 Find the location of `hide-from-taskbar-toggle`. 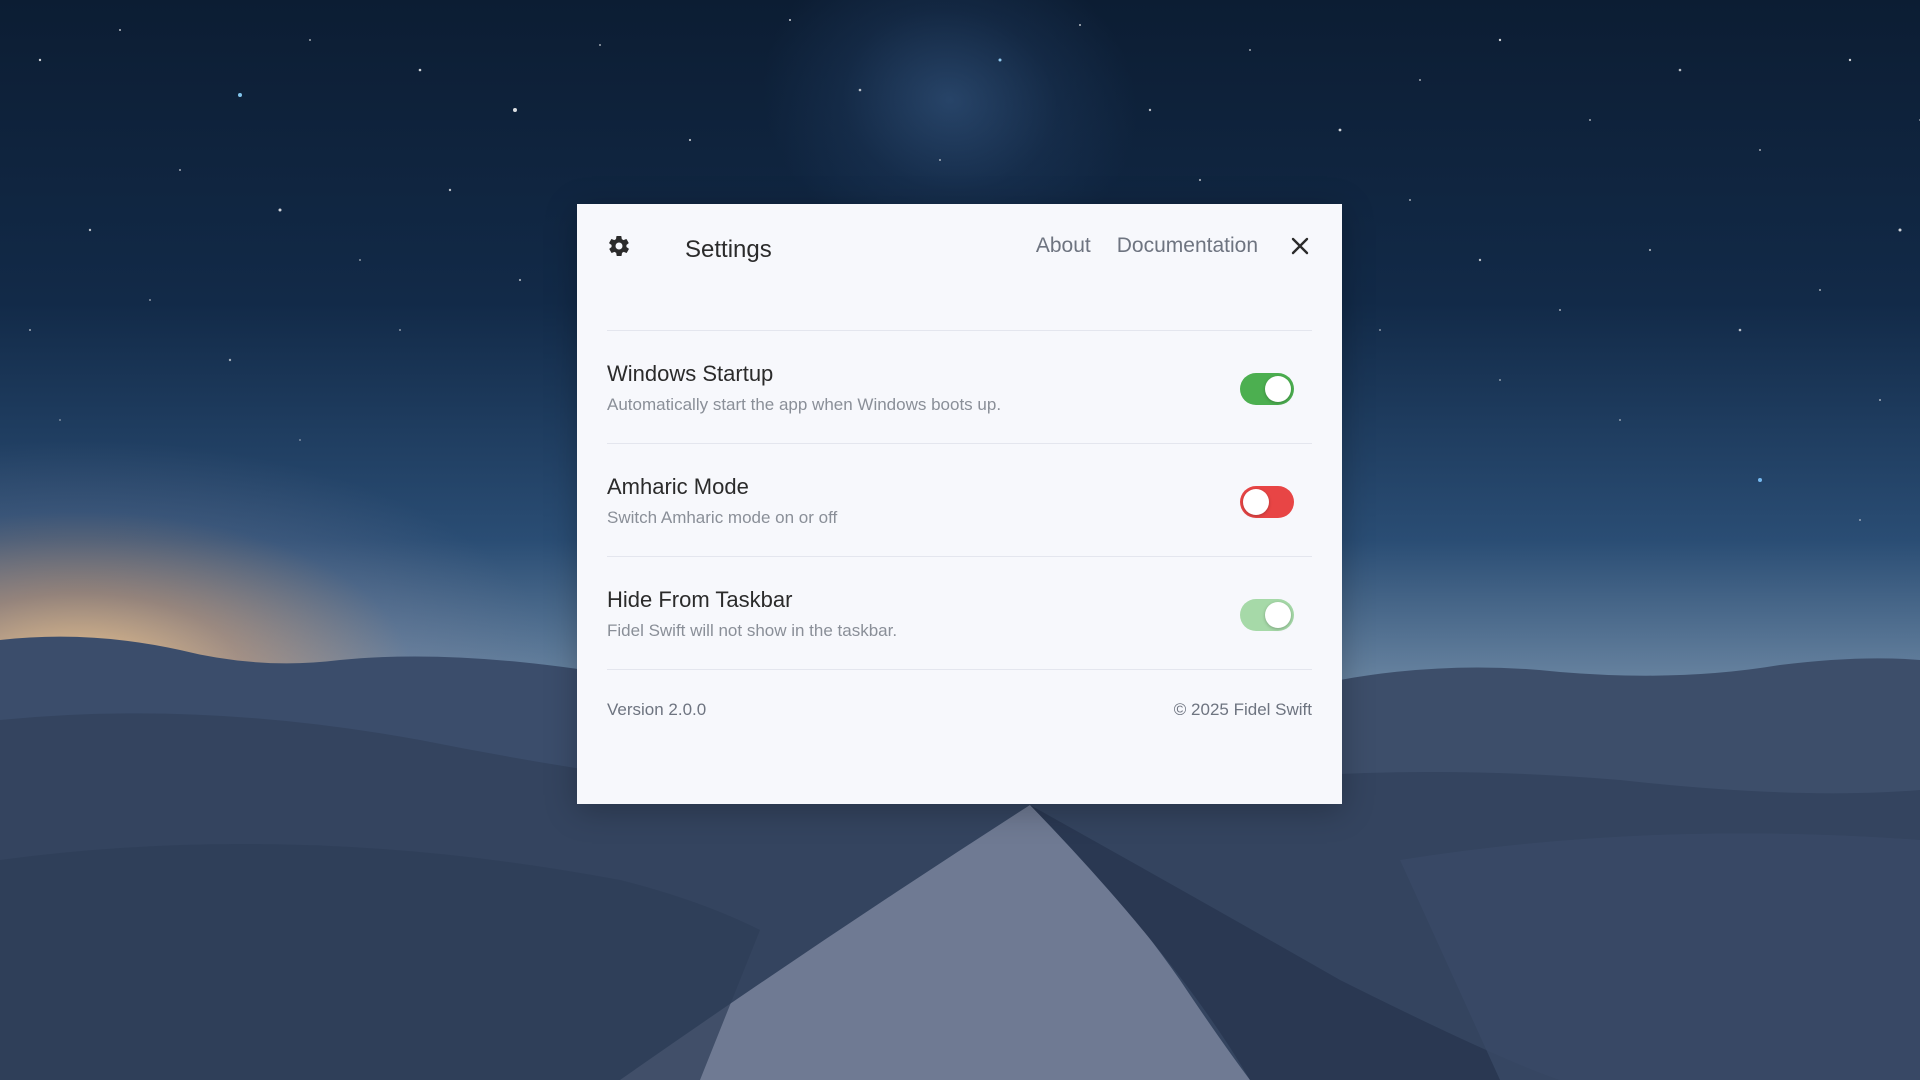

hide-from-taskbar-toggle is located at coordinates (1267, 615).